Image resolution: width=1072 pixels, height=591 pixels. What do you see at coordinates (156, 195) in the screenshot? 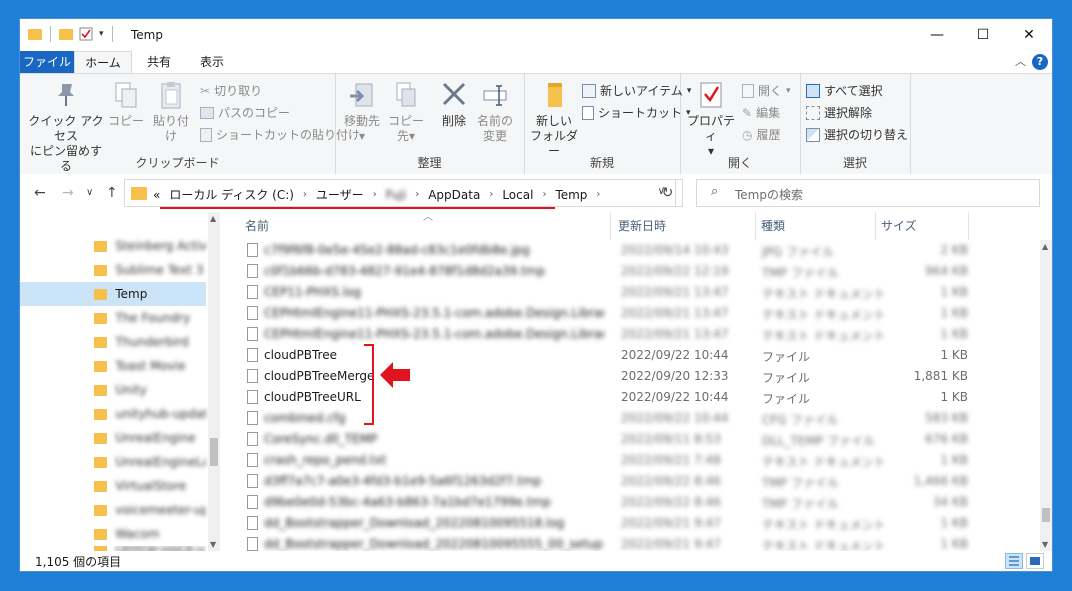
I see `breadcrumb-overflow: «` at bounding box center [156, 195].